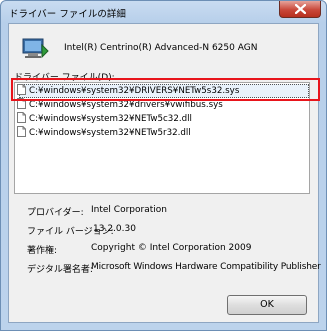 This screenshot has height=331, width=327. Describe the element at coordinates (129, 210) in the screenshot. I see `provider-value: Intel Corporation` at that location.